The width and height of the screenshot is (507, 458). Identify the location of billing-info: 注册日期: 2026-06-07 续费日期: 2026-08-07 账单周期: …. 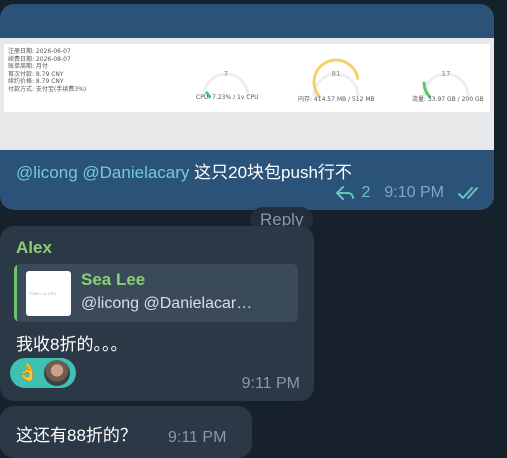
(47, 71).